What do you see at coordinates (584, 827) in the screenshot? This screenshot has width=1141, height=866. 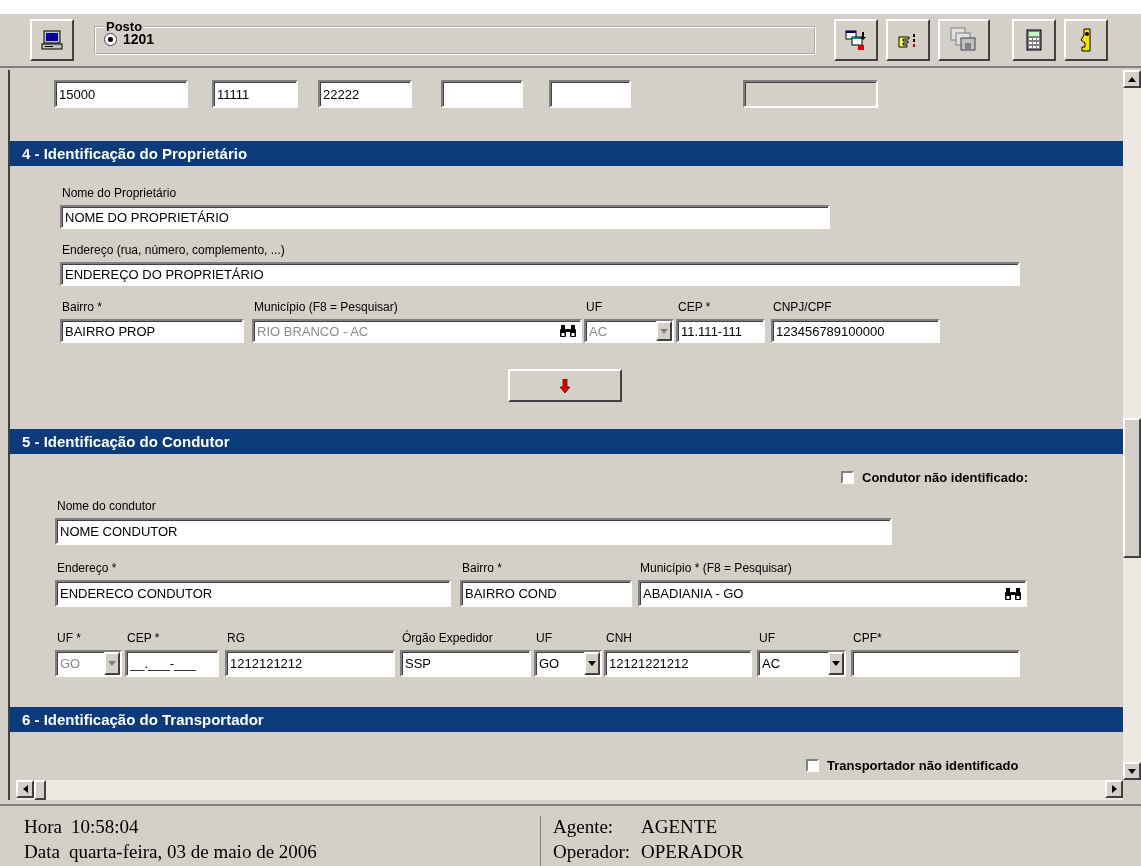 I see `status-label: Agente:` at bounding box center [584, 827].